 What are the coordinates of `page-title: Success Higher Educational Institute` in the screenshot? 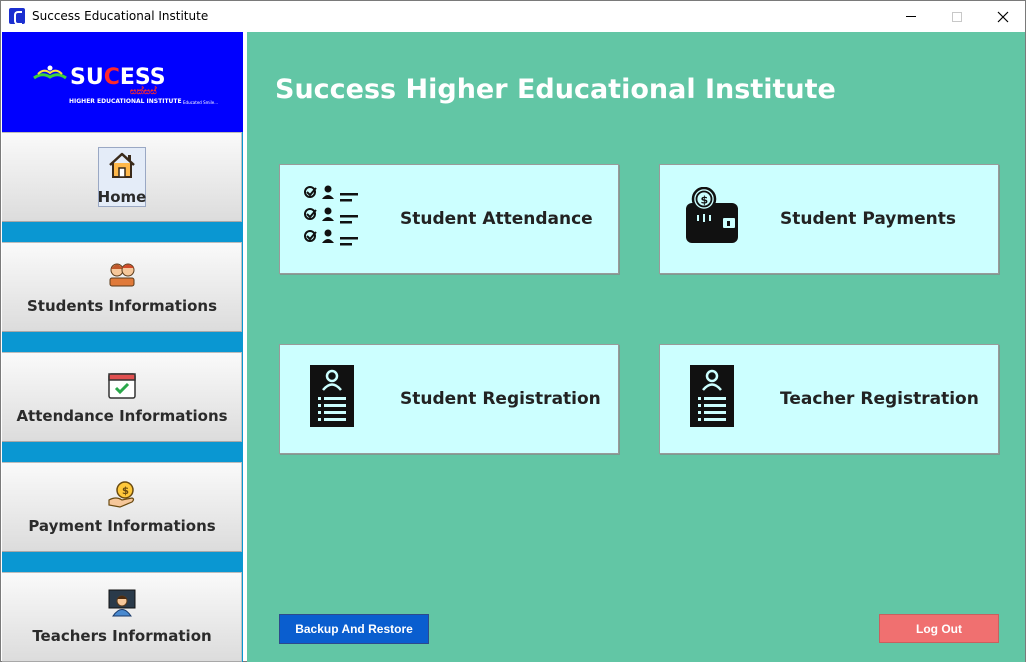 It's located at (555, 89).